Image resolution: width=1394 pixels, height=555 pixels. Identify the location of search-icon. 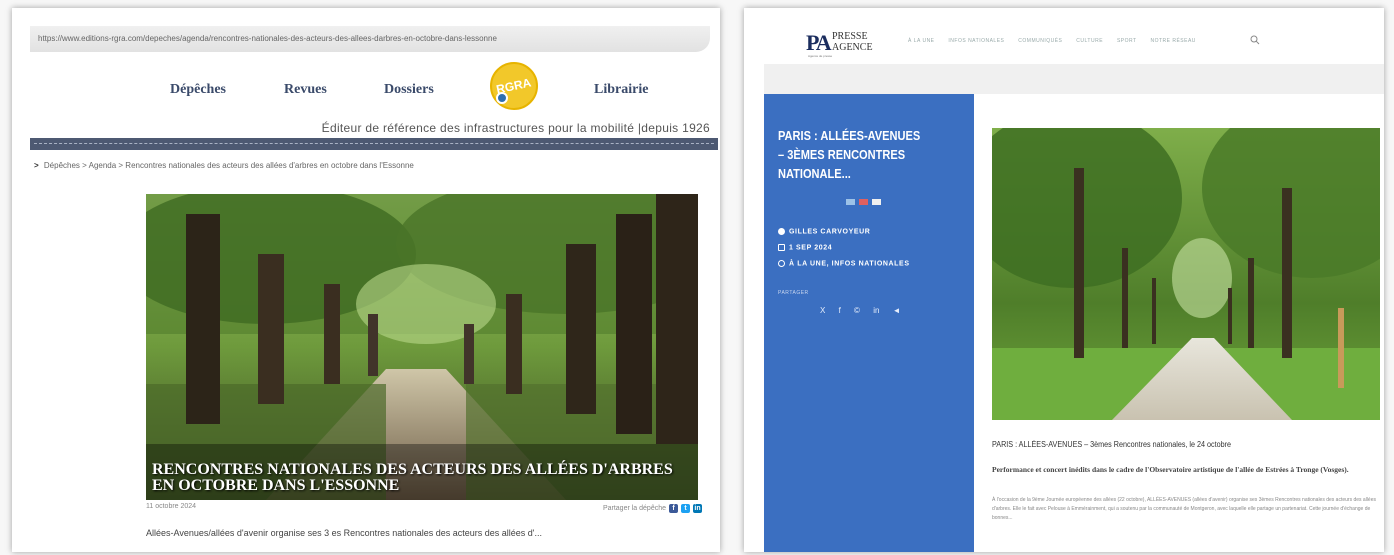
(1255, 40).